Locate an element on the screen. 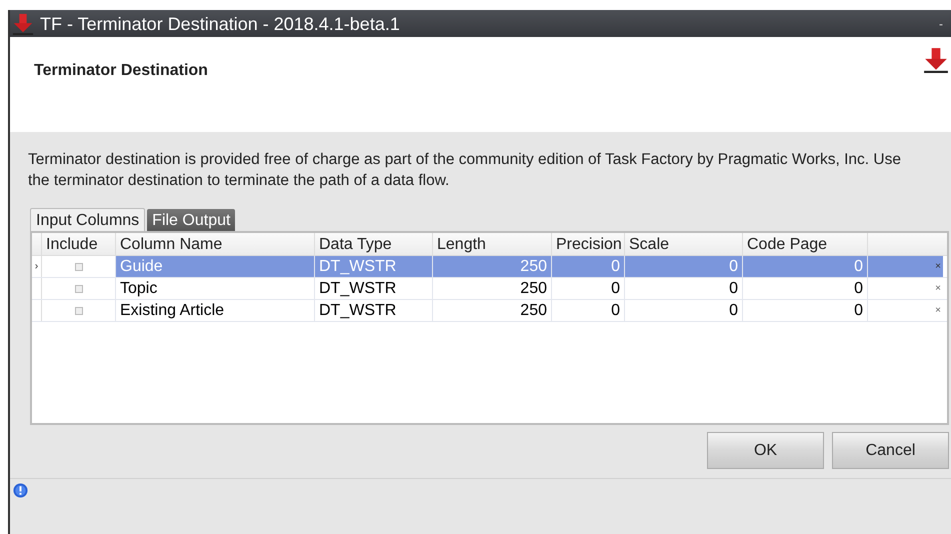 This screenshot has width=951, height=534. row-indicator: › is located at coordinates (36, 267).